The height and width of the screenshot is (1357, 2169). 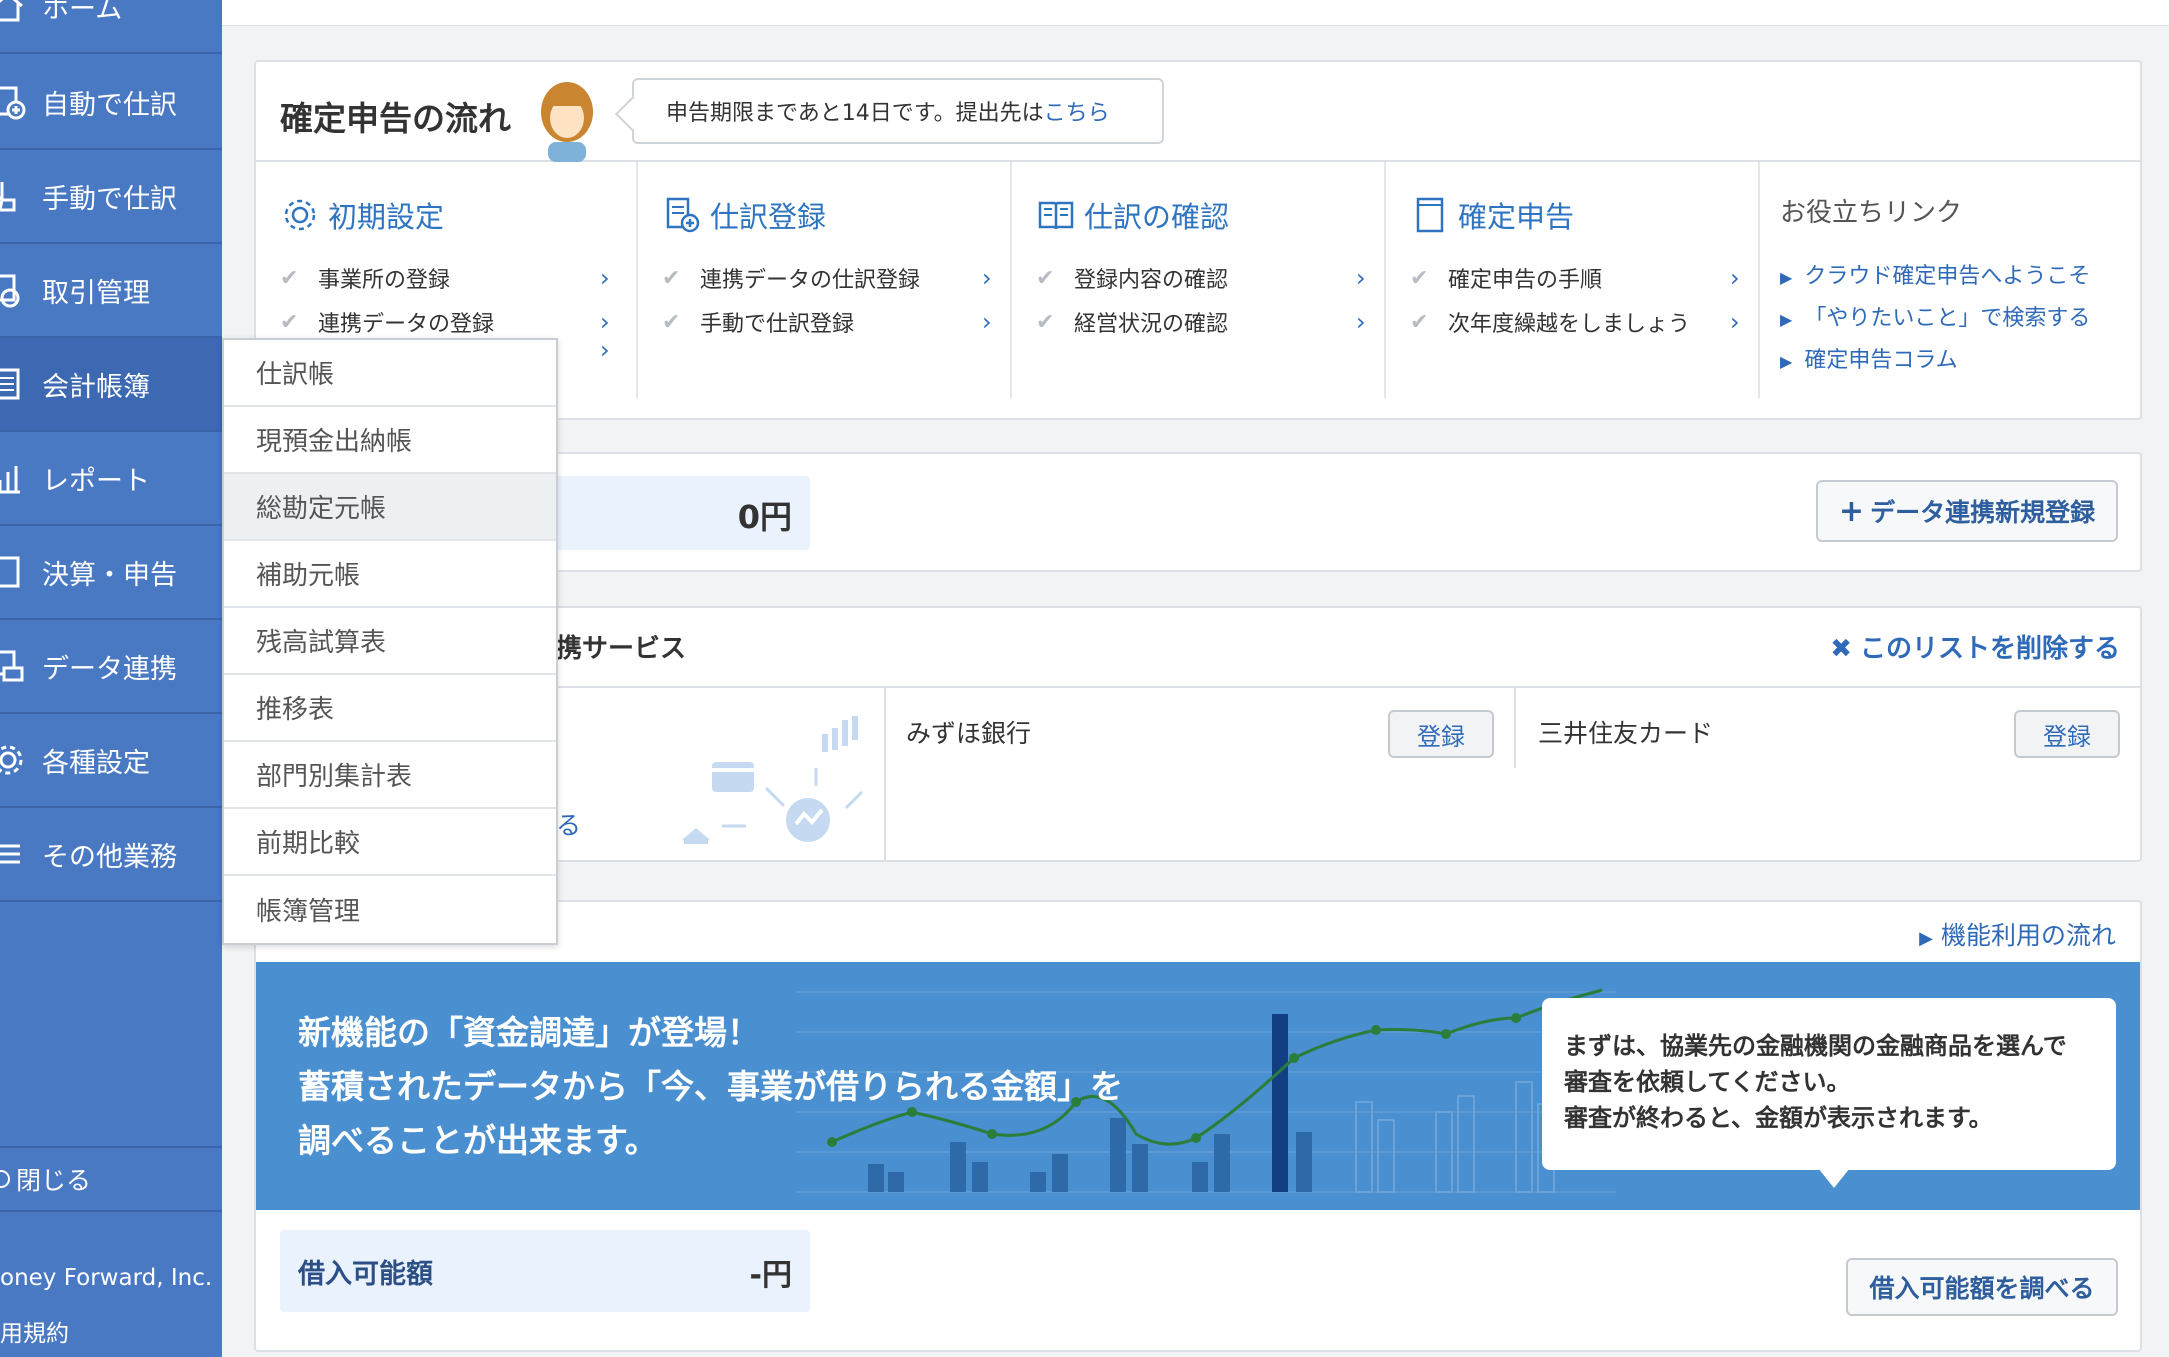 I want to click on submenu-item: 帳簿管理, so click(x=390, y=909).